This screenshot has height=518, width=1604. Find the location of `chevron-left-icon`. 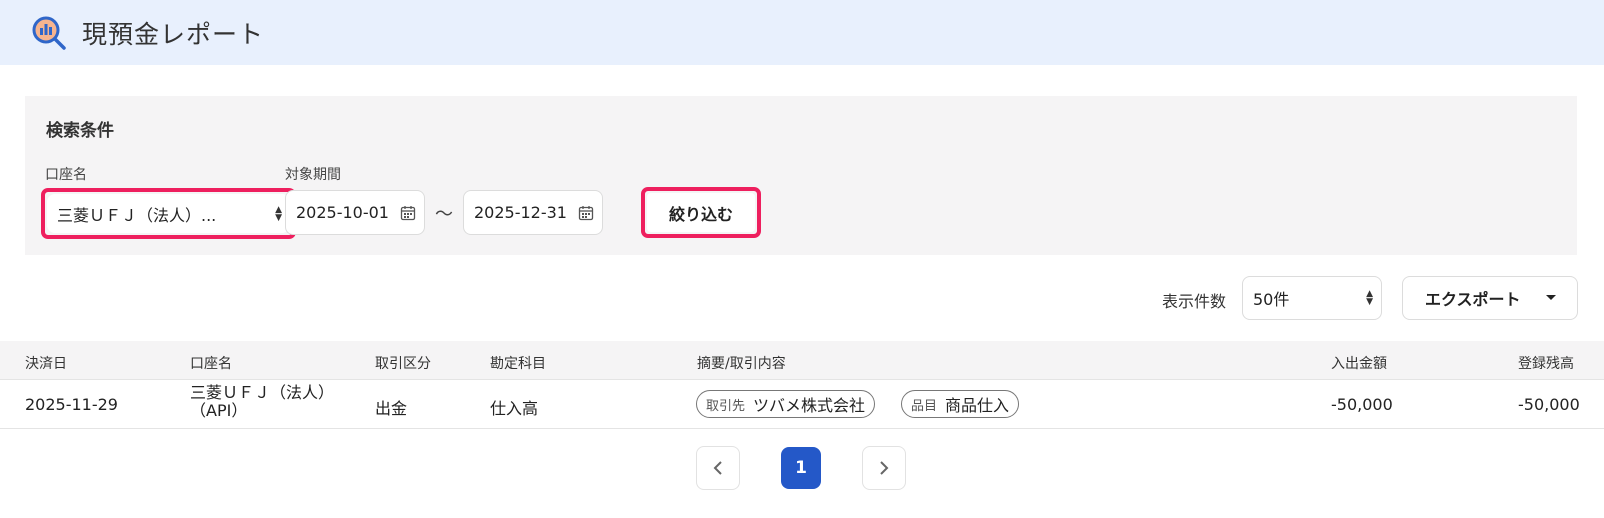

chevron-left-icon is located at coordinates (717, 468).